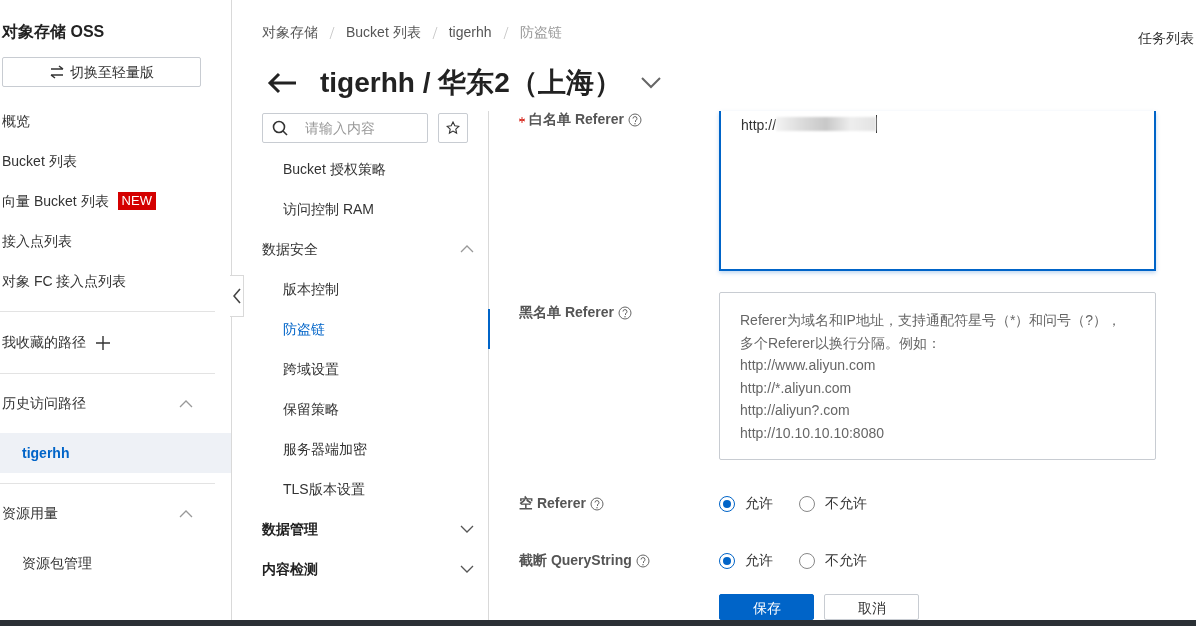 The height and width of the screenshot is (626, 1196). Describe the element at coordinates (871, 607) in the screenshot. I see `cancel-button: 取消` at that location.